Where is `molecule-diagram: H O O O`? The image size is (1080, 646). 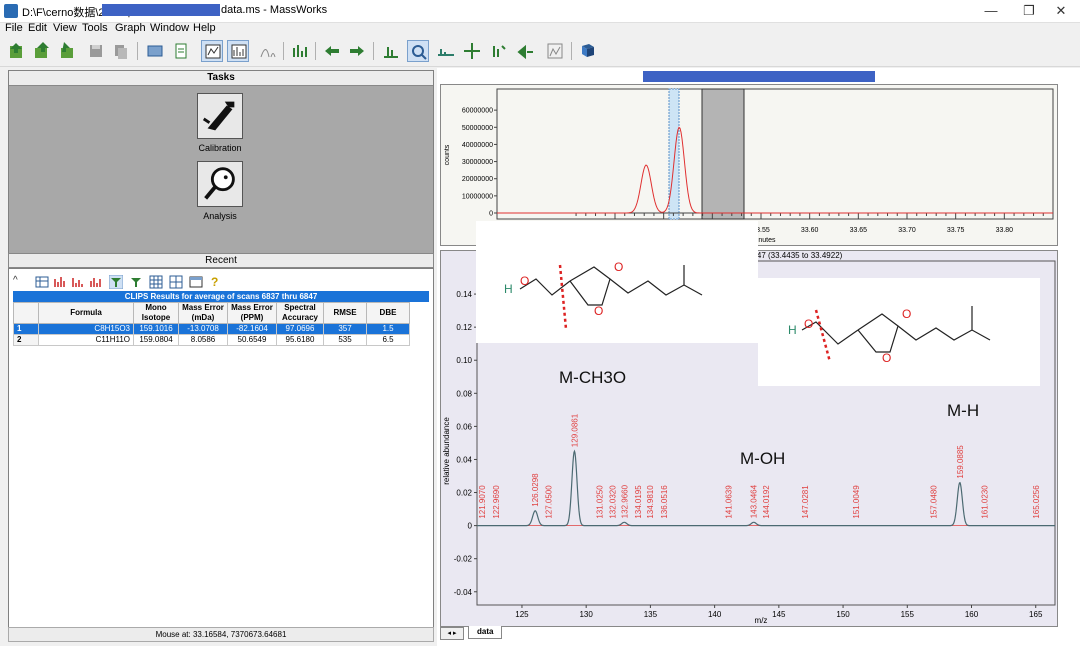
molecule-diagram: H O O O is located at coordinates (889, 335).